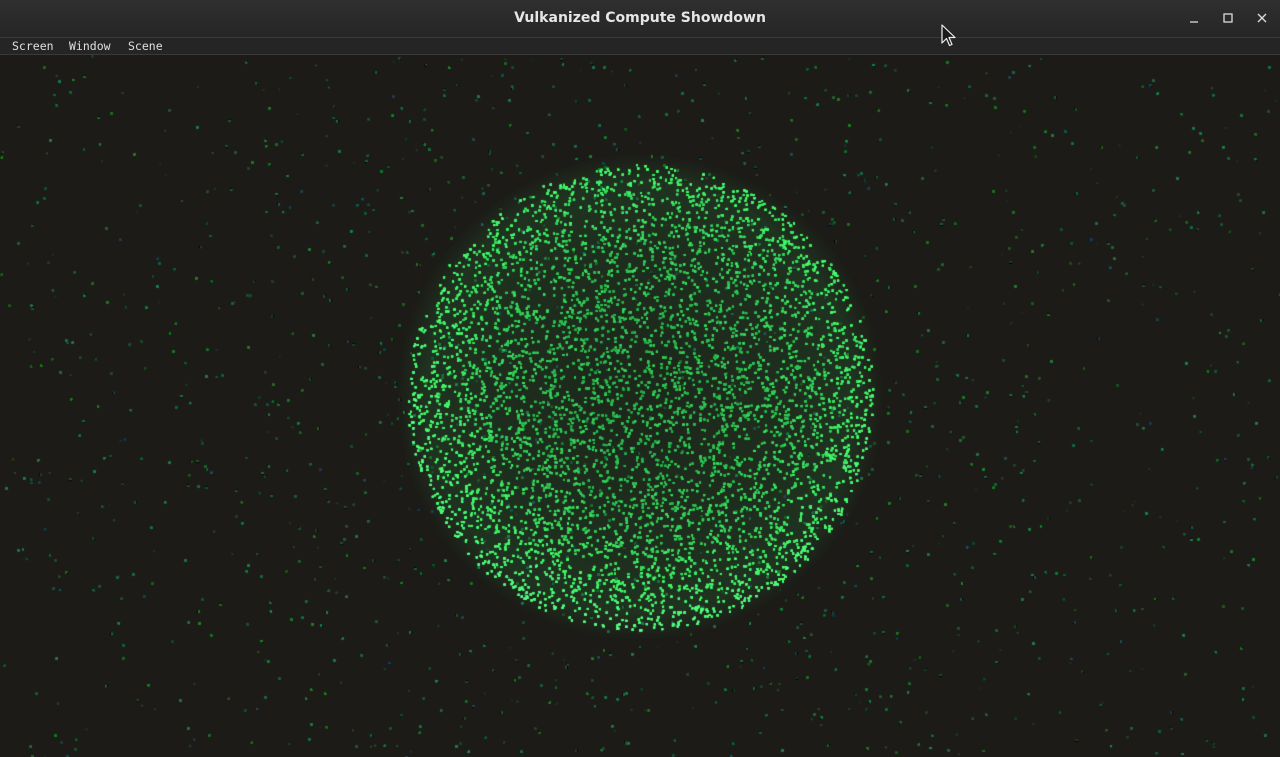  Describe the element at coordinates (1194, 22) in the screenshot. I see `minimize-icon` at that location.